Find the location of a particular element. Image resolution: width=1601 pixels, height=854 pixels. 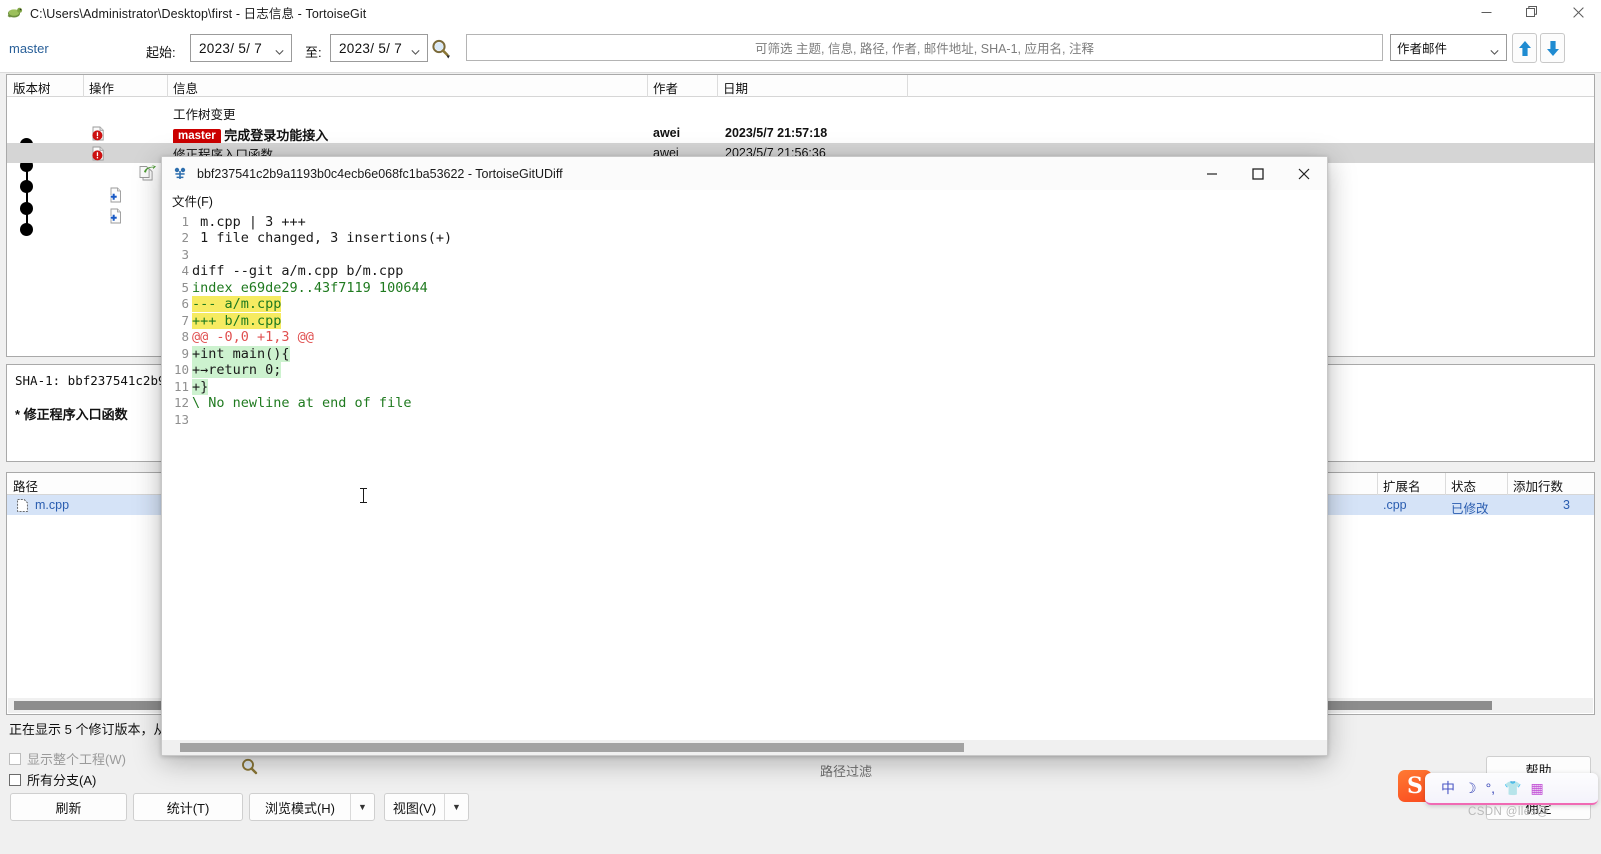

line-number: 3 is located at coordinates (185, 254).